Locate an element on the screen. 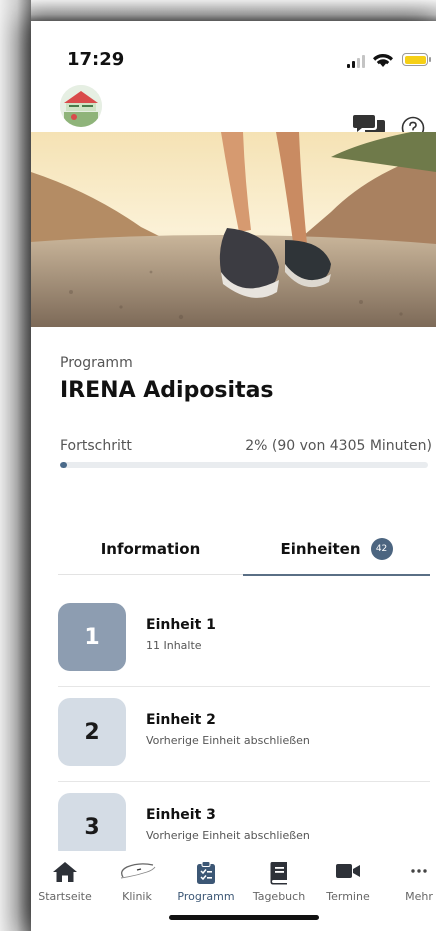  program-logo-image is located at coordinates (81, 106).